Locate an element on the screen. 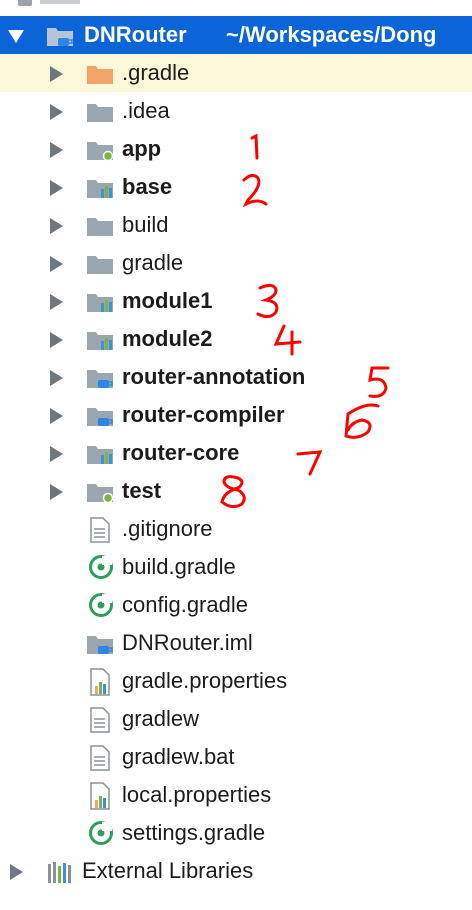 Image resolution: width=472 pixels, height=910 pixels. root-project-path: ~/Workspaces/Dong is located at coordinates (331, 34).